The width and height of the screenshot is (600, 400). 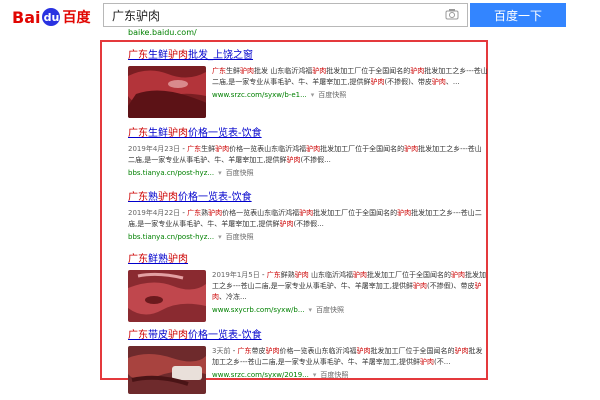 What do you see at coordinates (308, 56) in the screenshot?
I see `result-title: 广东生鲜驴肉批发_上饶之窗` at bounding box center [308, 56].